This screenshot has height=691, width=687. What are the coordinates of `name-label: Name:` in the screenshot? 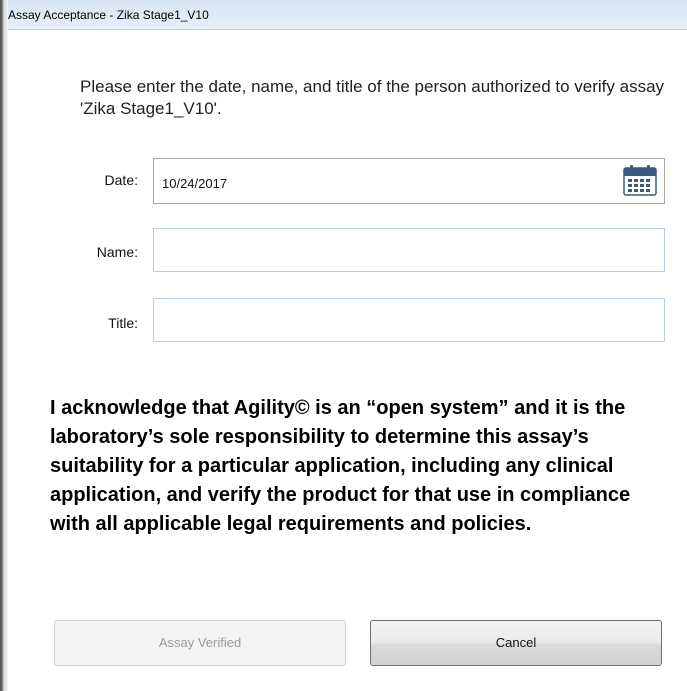 It's located at (117, 252).